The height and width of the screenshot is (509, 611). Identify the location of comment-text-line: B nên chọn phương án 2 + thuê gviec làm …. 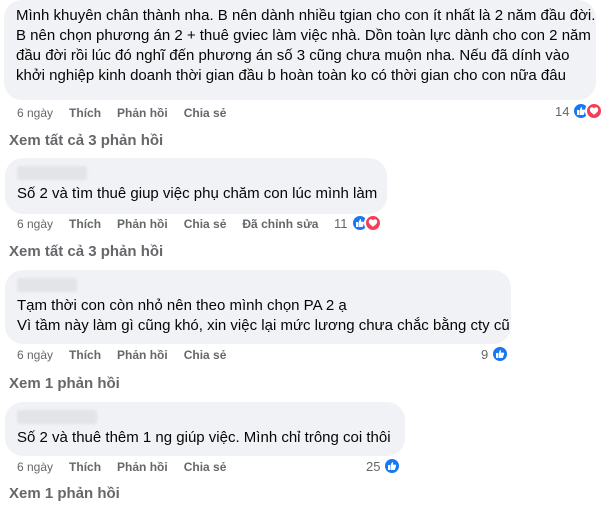
(303, 35).